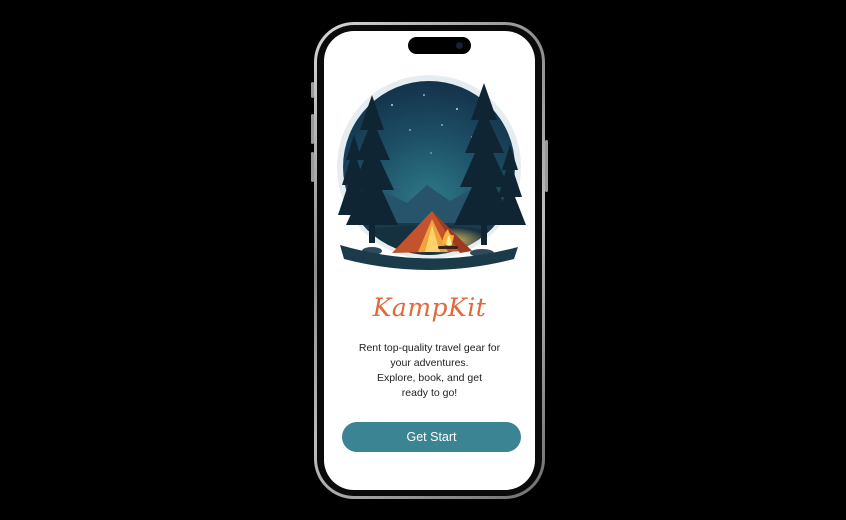 The width and height of the screenshot is (846, 520). Describe the element at coordinates (312, 129) in the screenshot. I see `volume-up-side-button` at that location.